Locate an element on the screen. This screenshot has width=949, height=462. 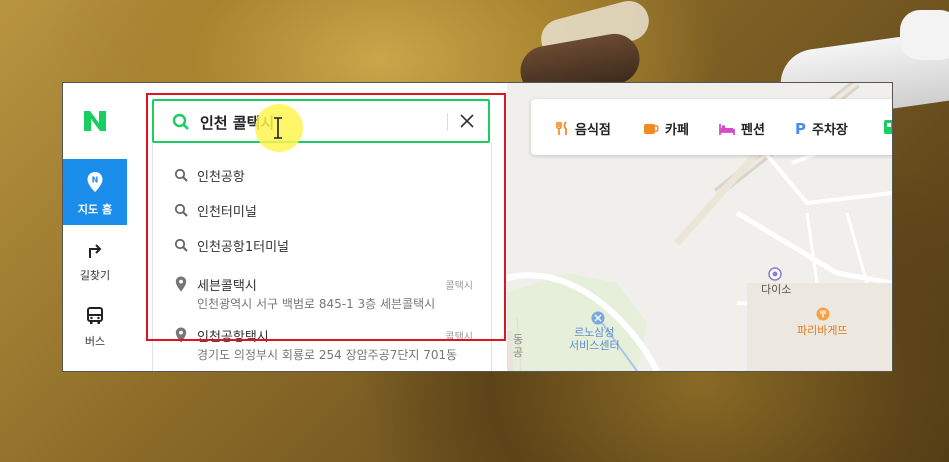
divider is located at coordinates (447, 122).